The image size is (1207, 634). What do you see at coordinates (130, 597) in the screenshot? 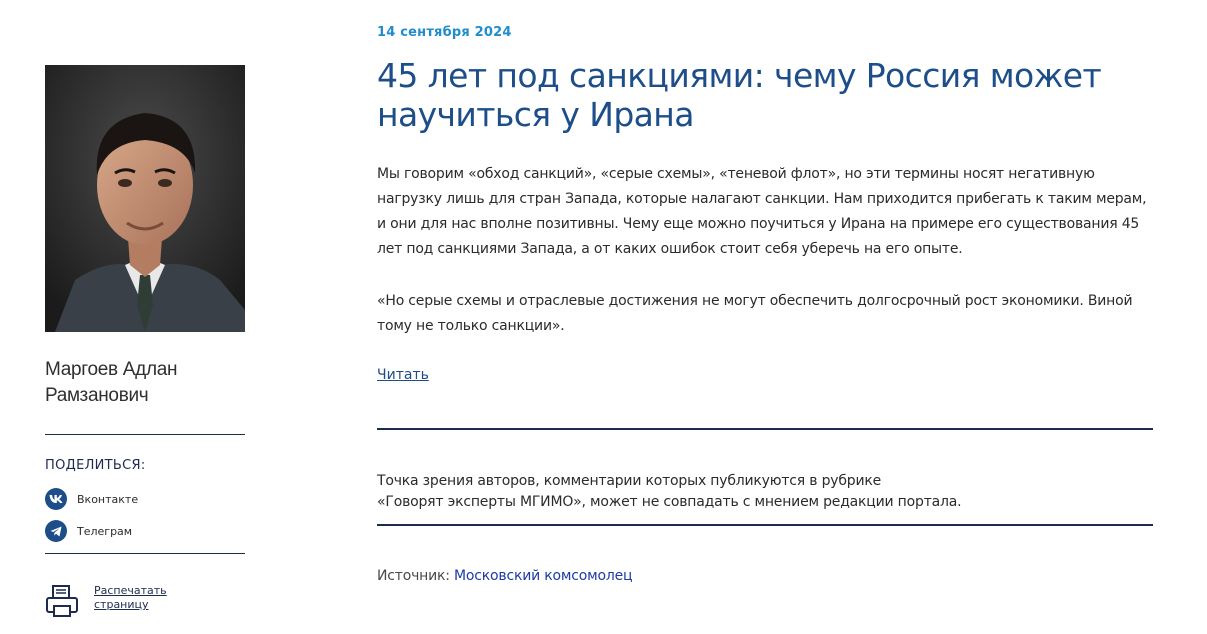
I see `print-page-label: Распечатать страницу` at bounding box center [130, 597].